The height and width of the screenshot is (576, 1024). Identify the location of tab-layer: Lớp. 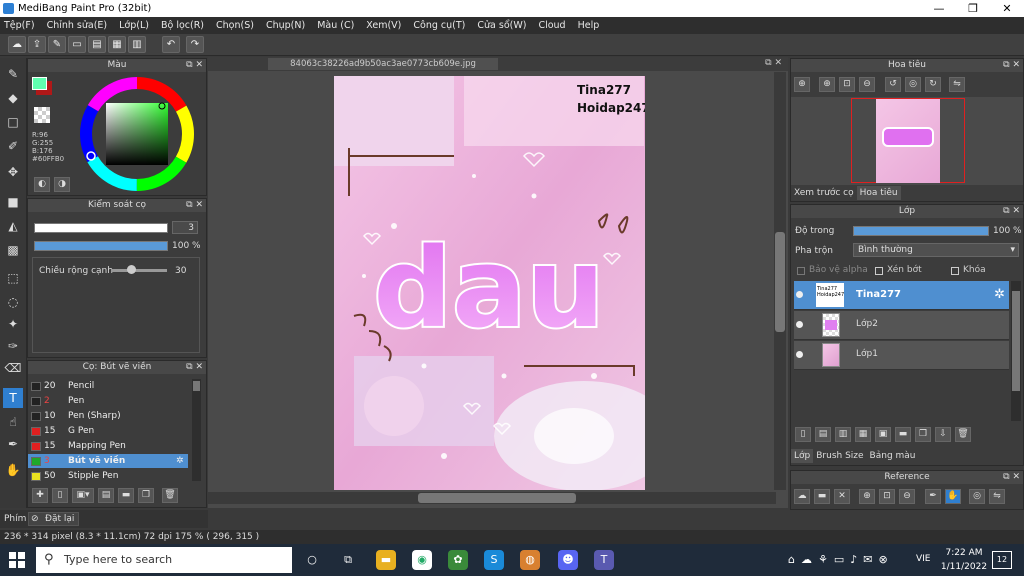
(802, 456).